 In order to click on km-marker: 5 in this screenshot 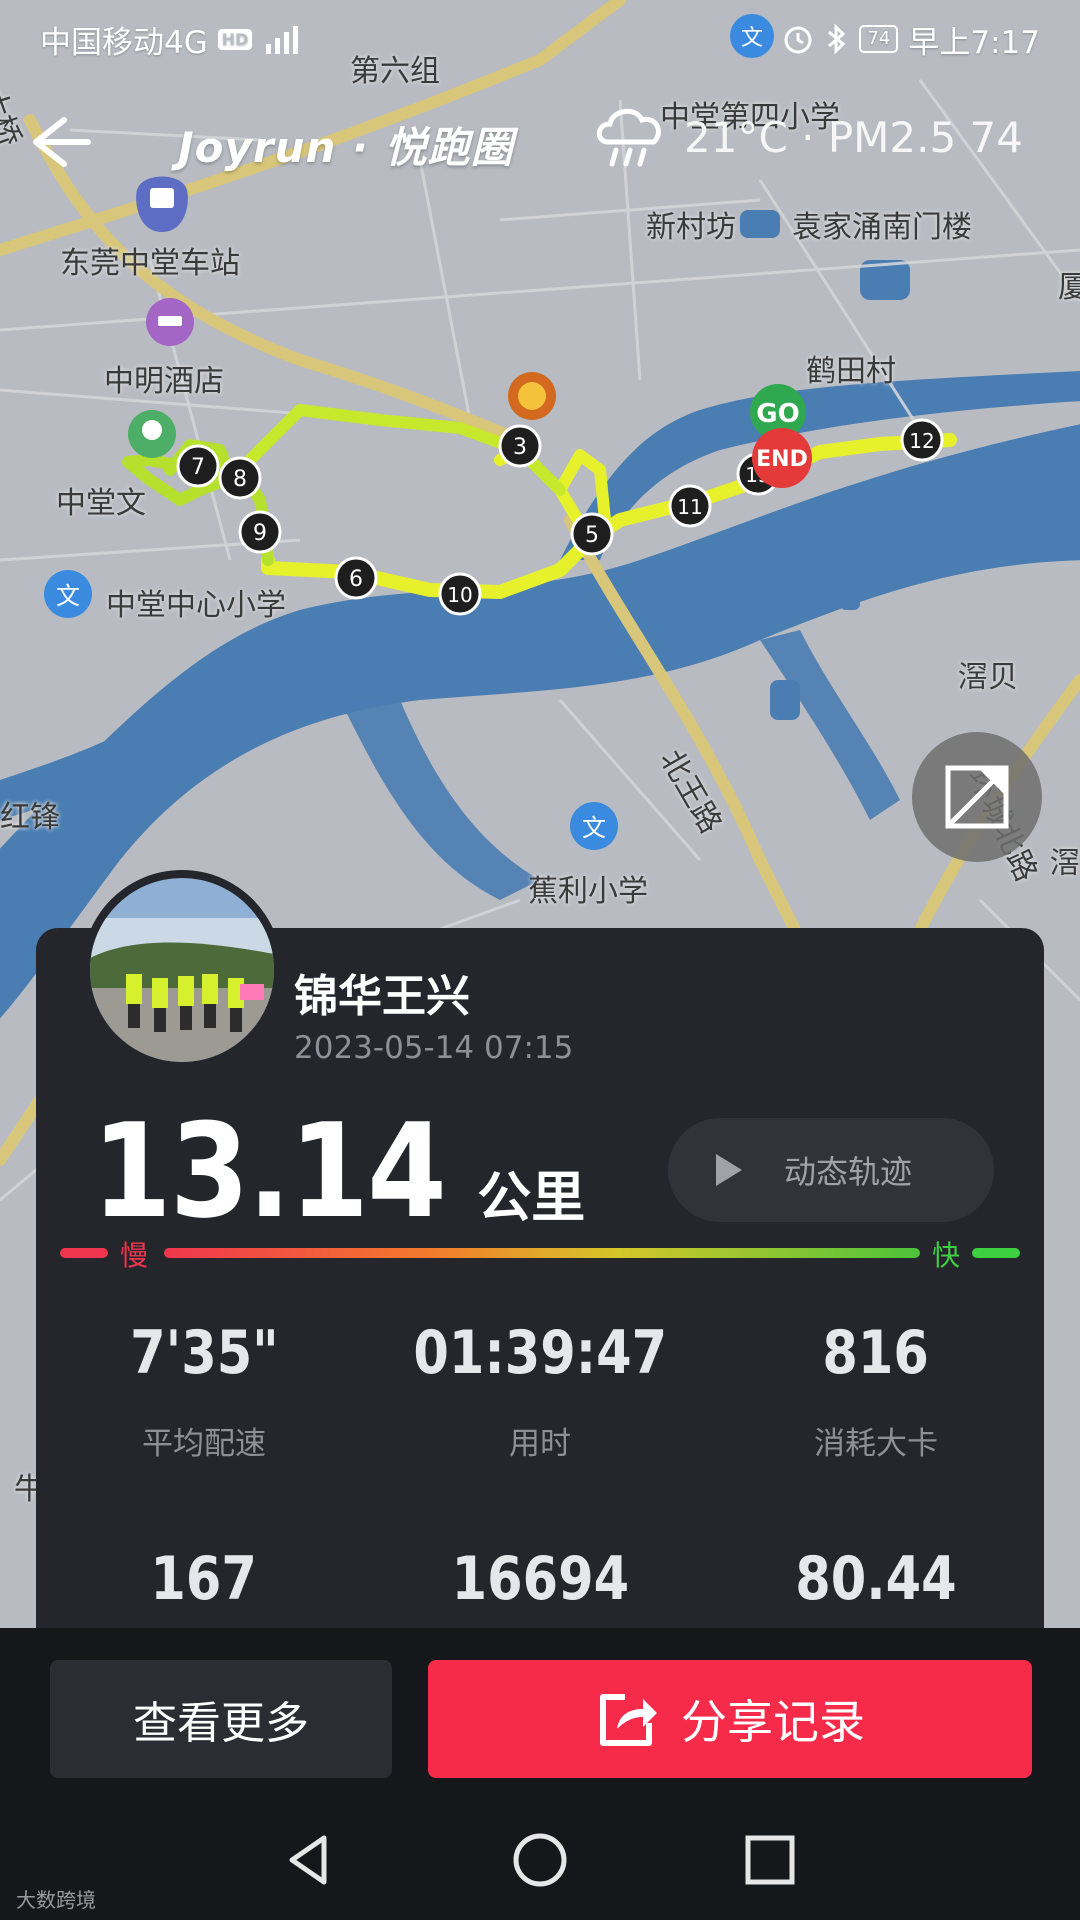, I will do `click(592, 534)`.